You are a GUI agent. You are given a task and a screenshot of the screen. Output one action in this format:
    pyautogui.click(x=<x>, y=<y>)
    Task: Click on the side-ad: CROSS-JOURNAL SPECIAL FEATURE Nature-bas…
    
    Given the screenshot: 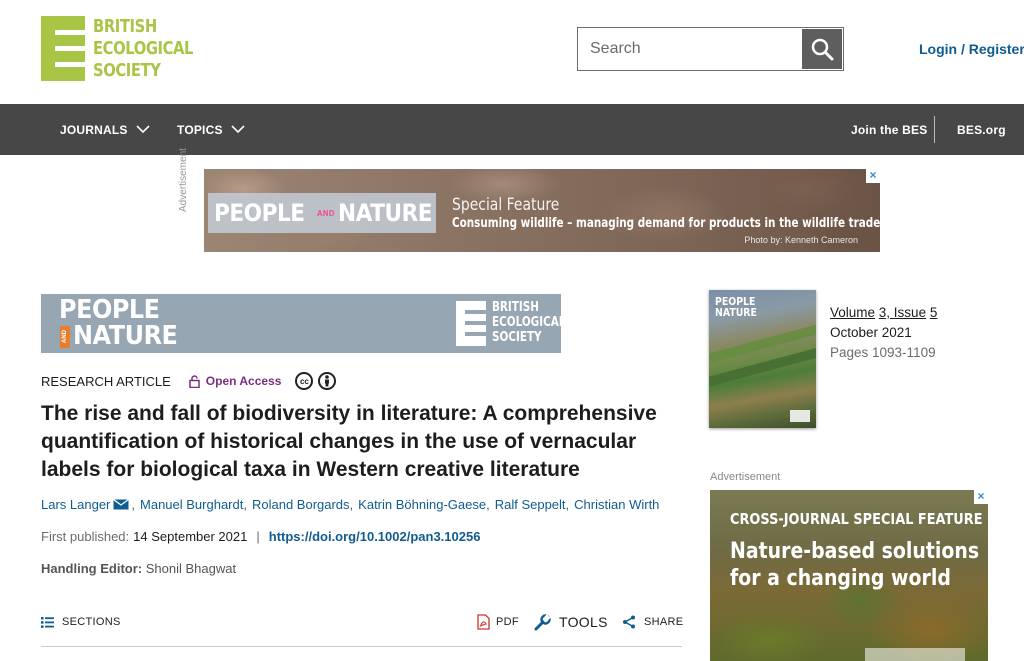 What is the action you would take?
    pyautogui.click(x=849, y=575)
    